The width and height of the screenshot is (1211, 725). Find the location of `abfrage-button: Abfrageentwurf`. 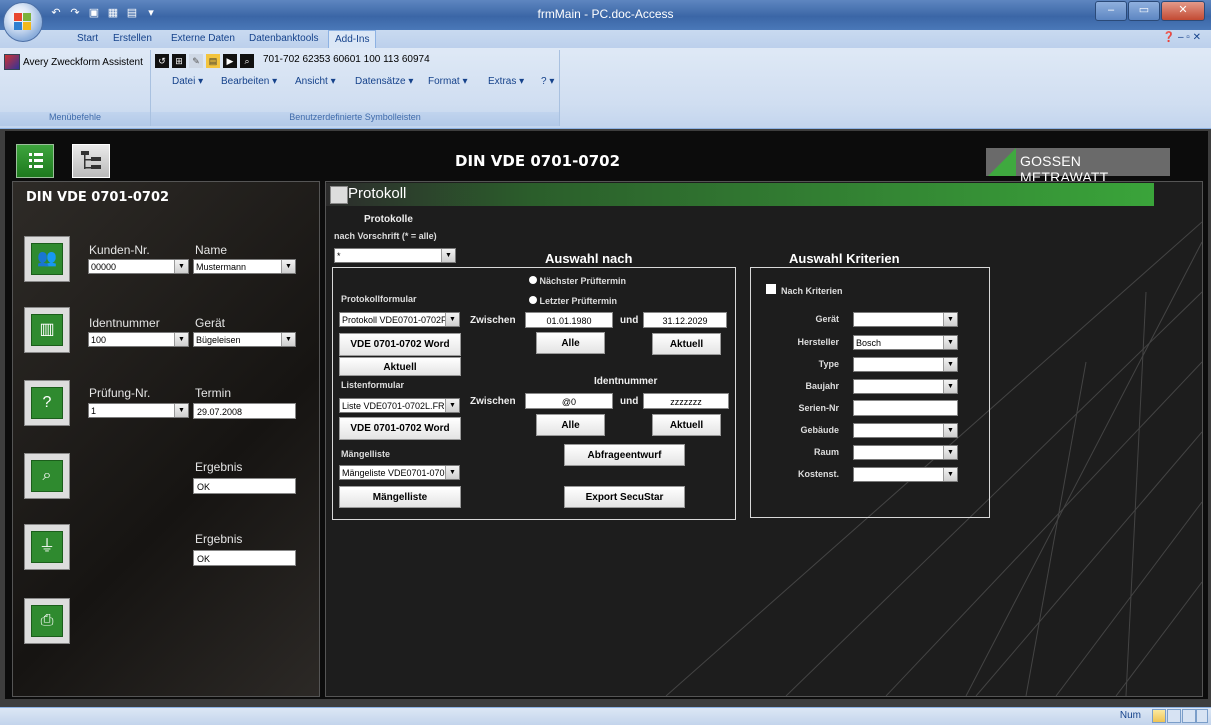

abfrage-button: Abfrageentwurf is located at coordinates (624, 455).